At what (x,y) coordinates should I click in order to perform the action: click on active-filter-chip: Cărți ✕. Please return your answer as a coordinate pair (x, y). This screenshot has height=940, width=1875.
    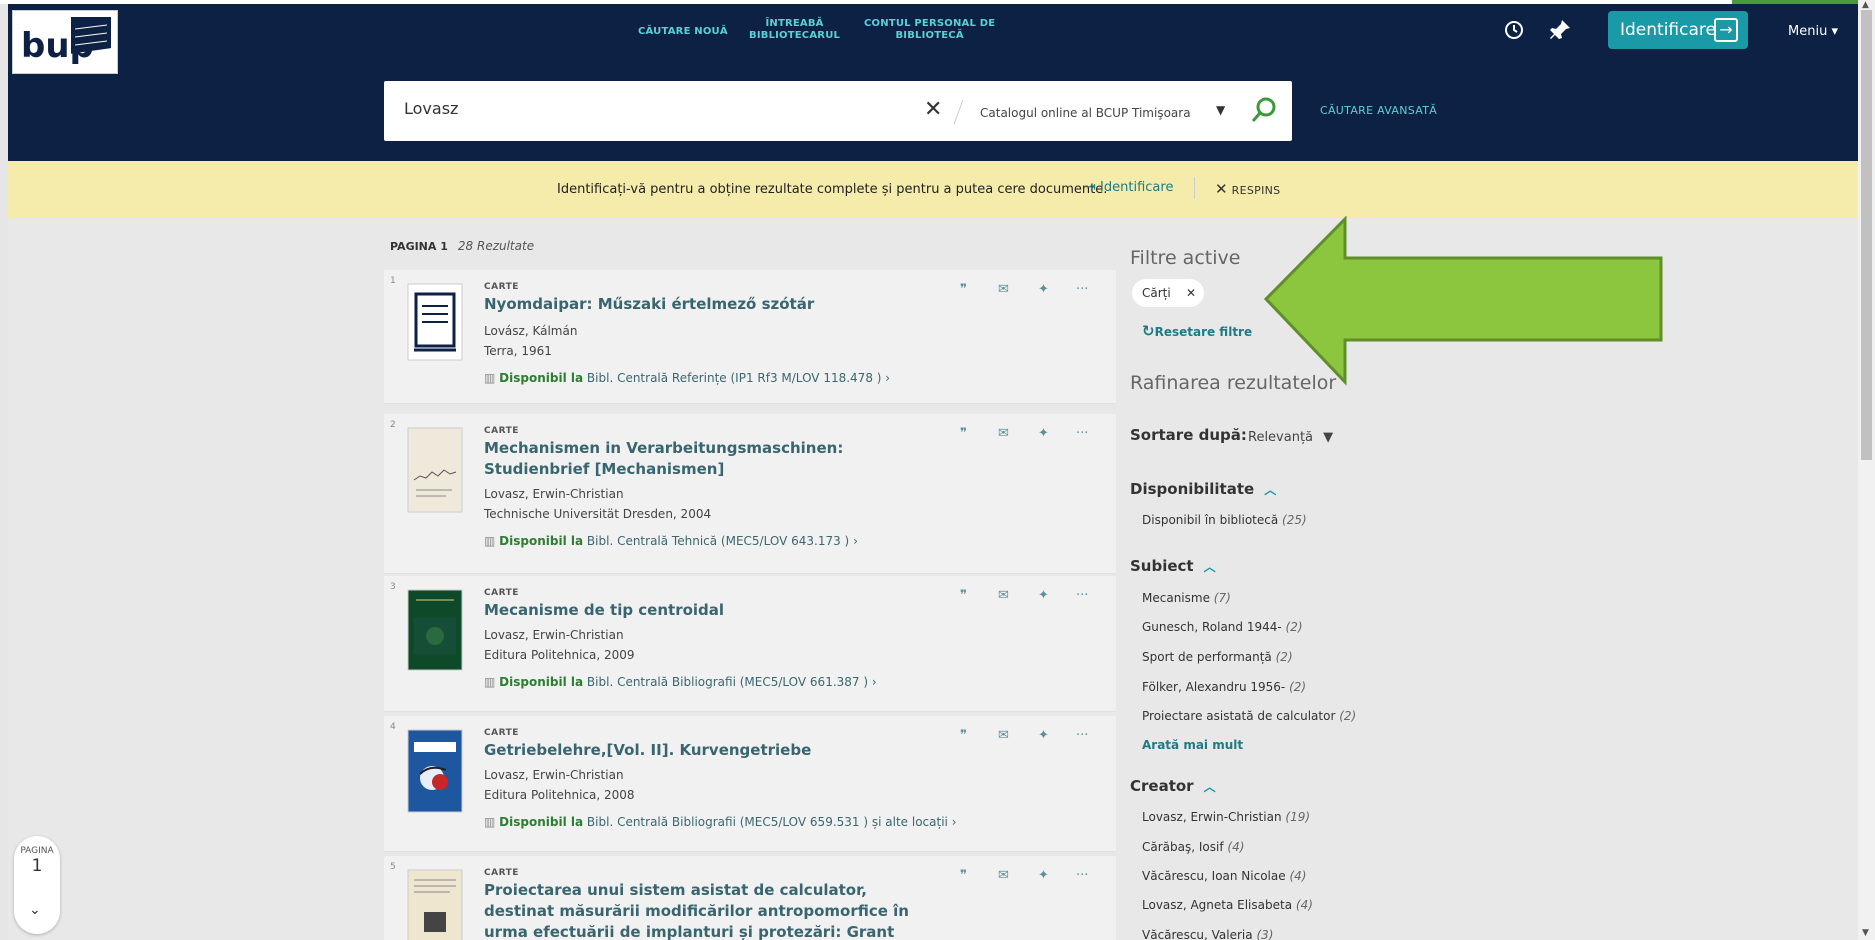
    Looking at the image, I should click on (1168, 293).